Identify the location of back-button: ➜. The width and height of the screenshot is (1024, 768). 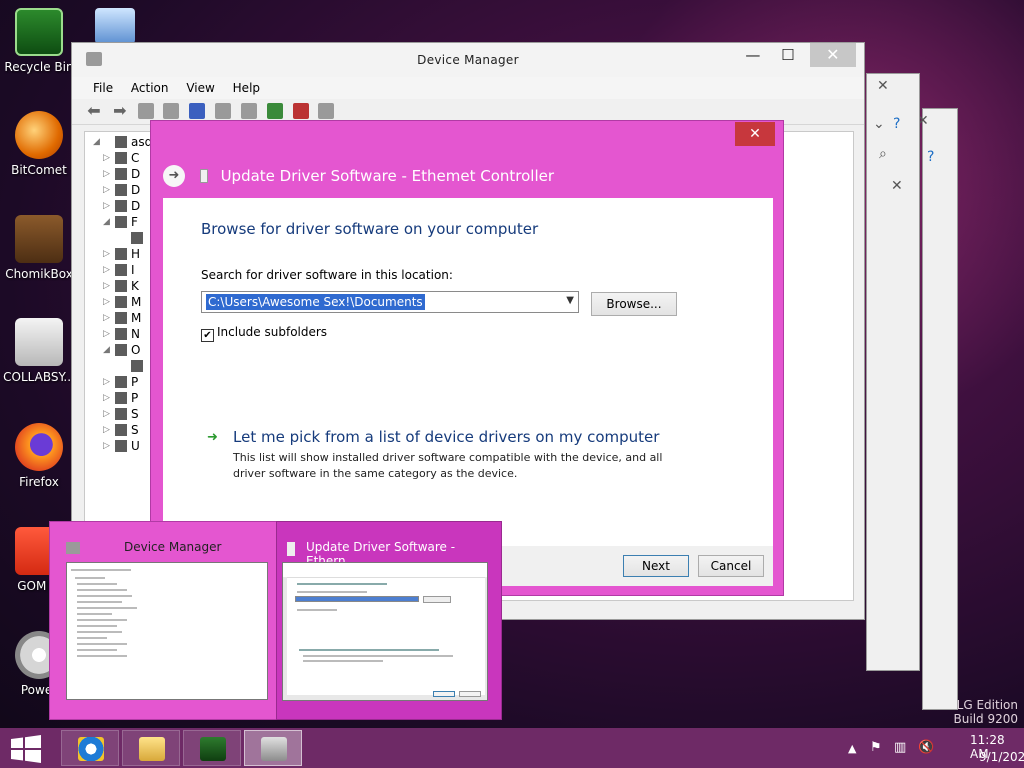
(174, 176).